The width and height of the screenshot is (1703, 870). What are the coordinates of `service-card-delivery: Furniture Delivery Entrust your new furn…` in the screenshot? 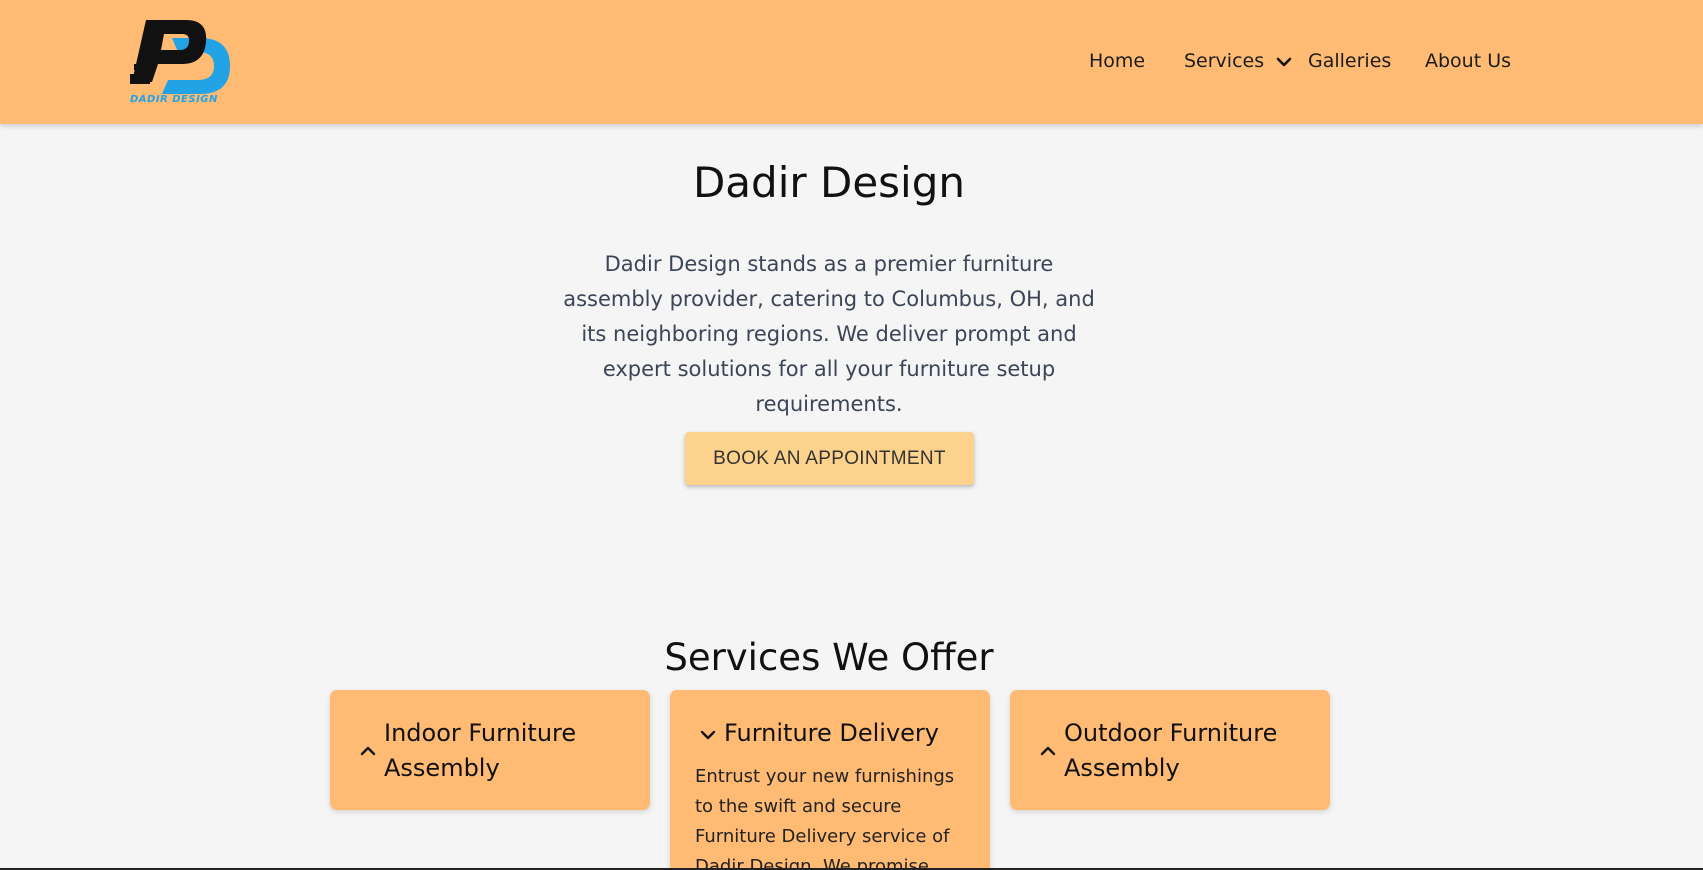 It's located at (830, 780).